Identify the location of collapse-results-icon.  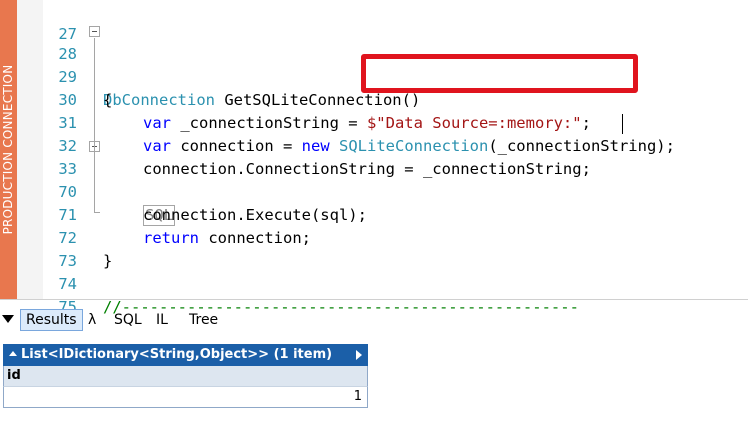
(8, 319).